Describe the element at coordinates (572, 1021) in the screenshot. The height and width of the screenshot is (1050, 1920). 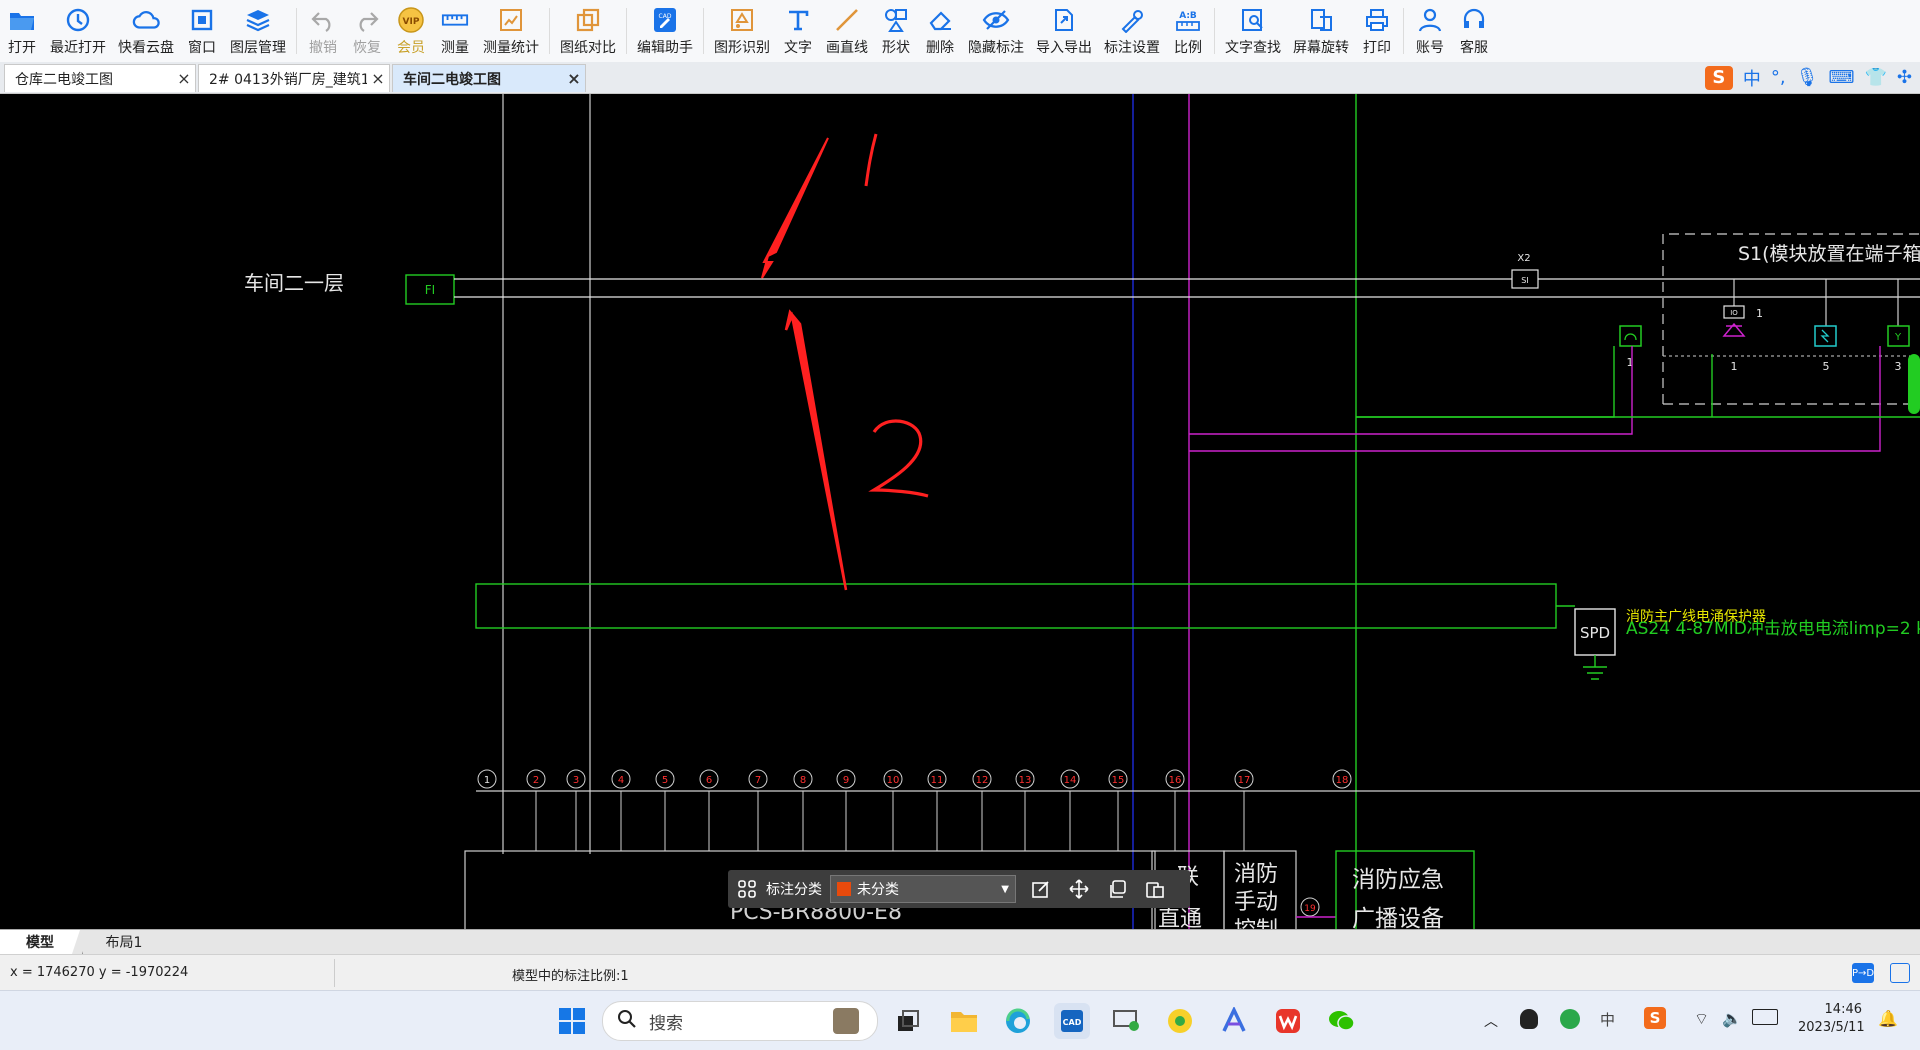
I see `windows-start-icon` at that location.